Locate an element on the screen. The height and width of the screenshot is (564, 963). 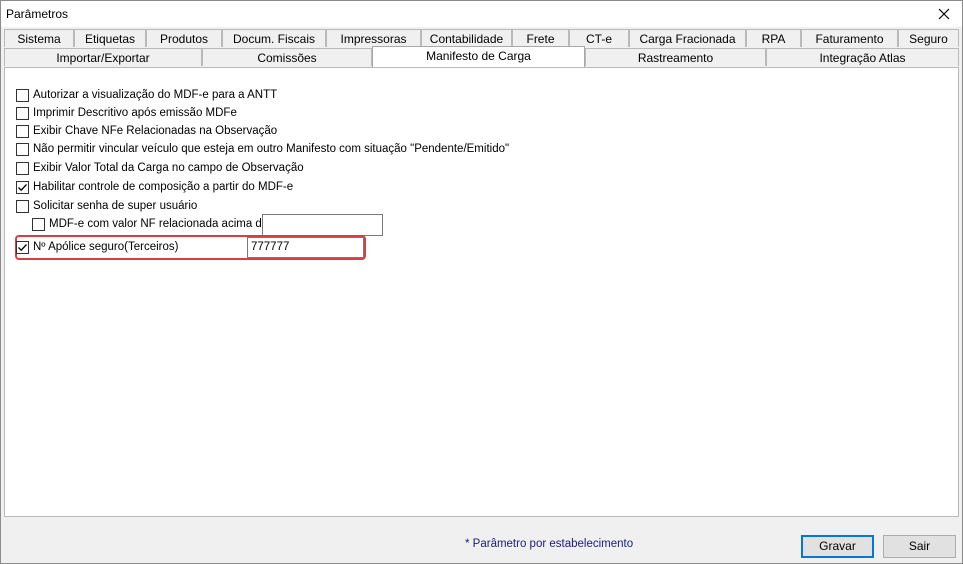
tab-importar-exportar: Importar/Exportar is located at coordinates (103, 57).